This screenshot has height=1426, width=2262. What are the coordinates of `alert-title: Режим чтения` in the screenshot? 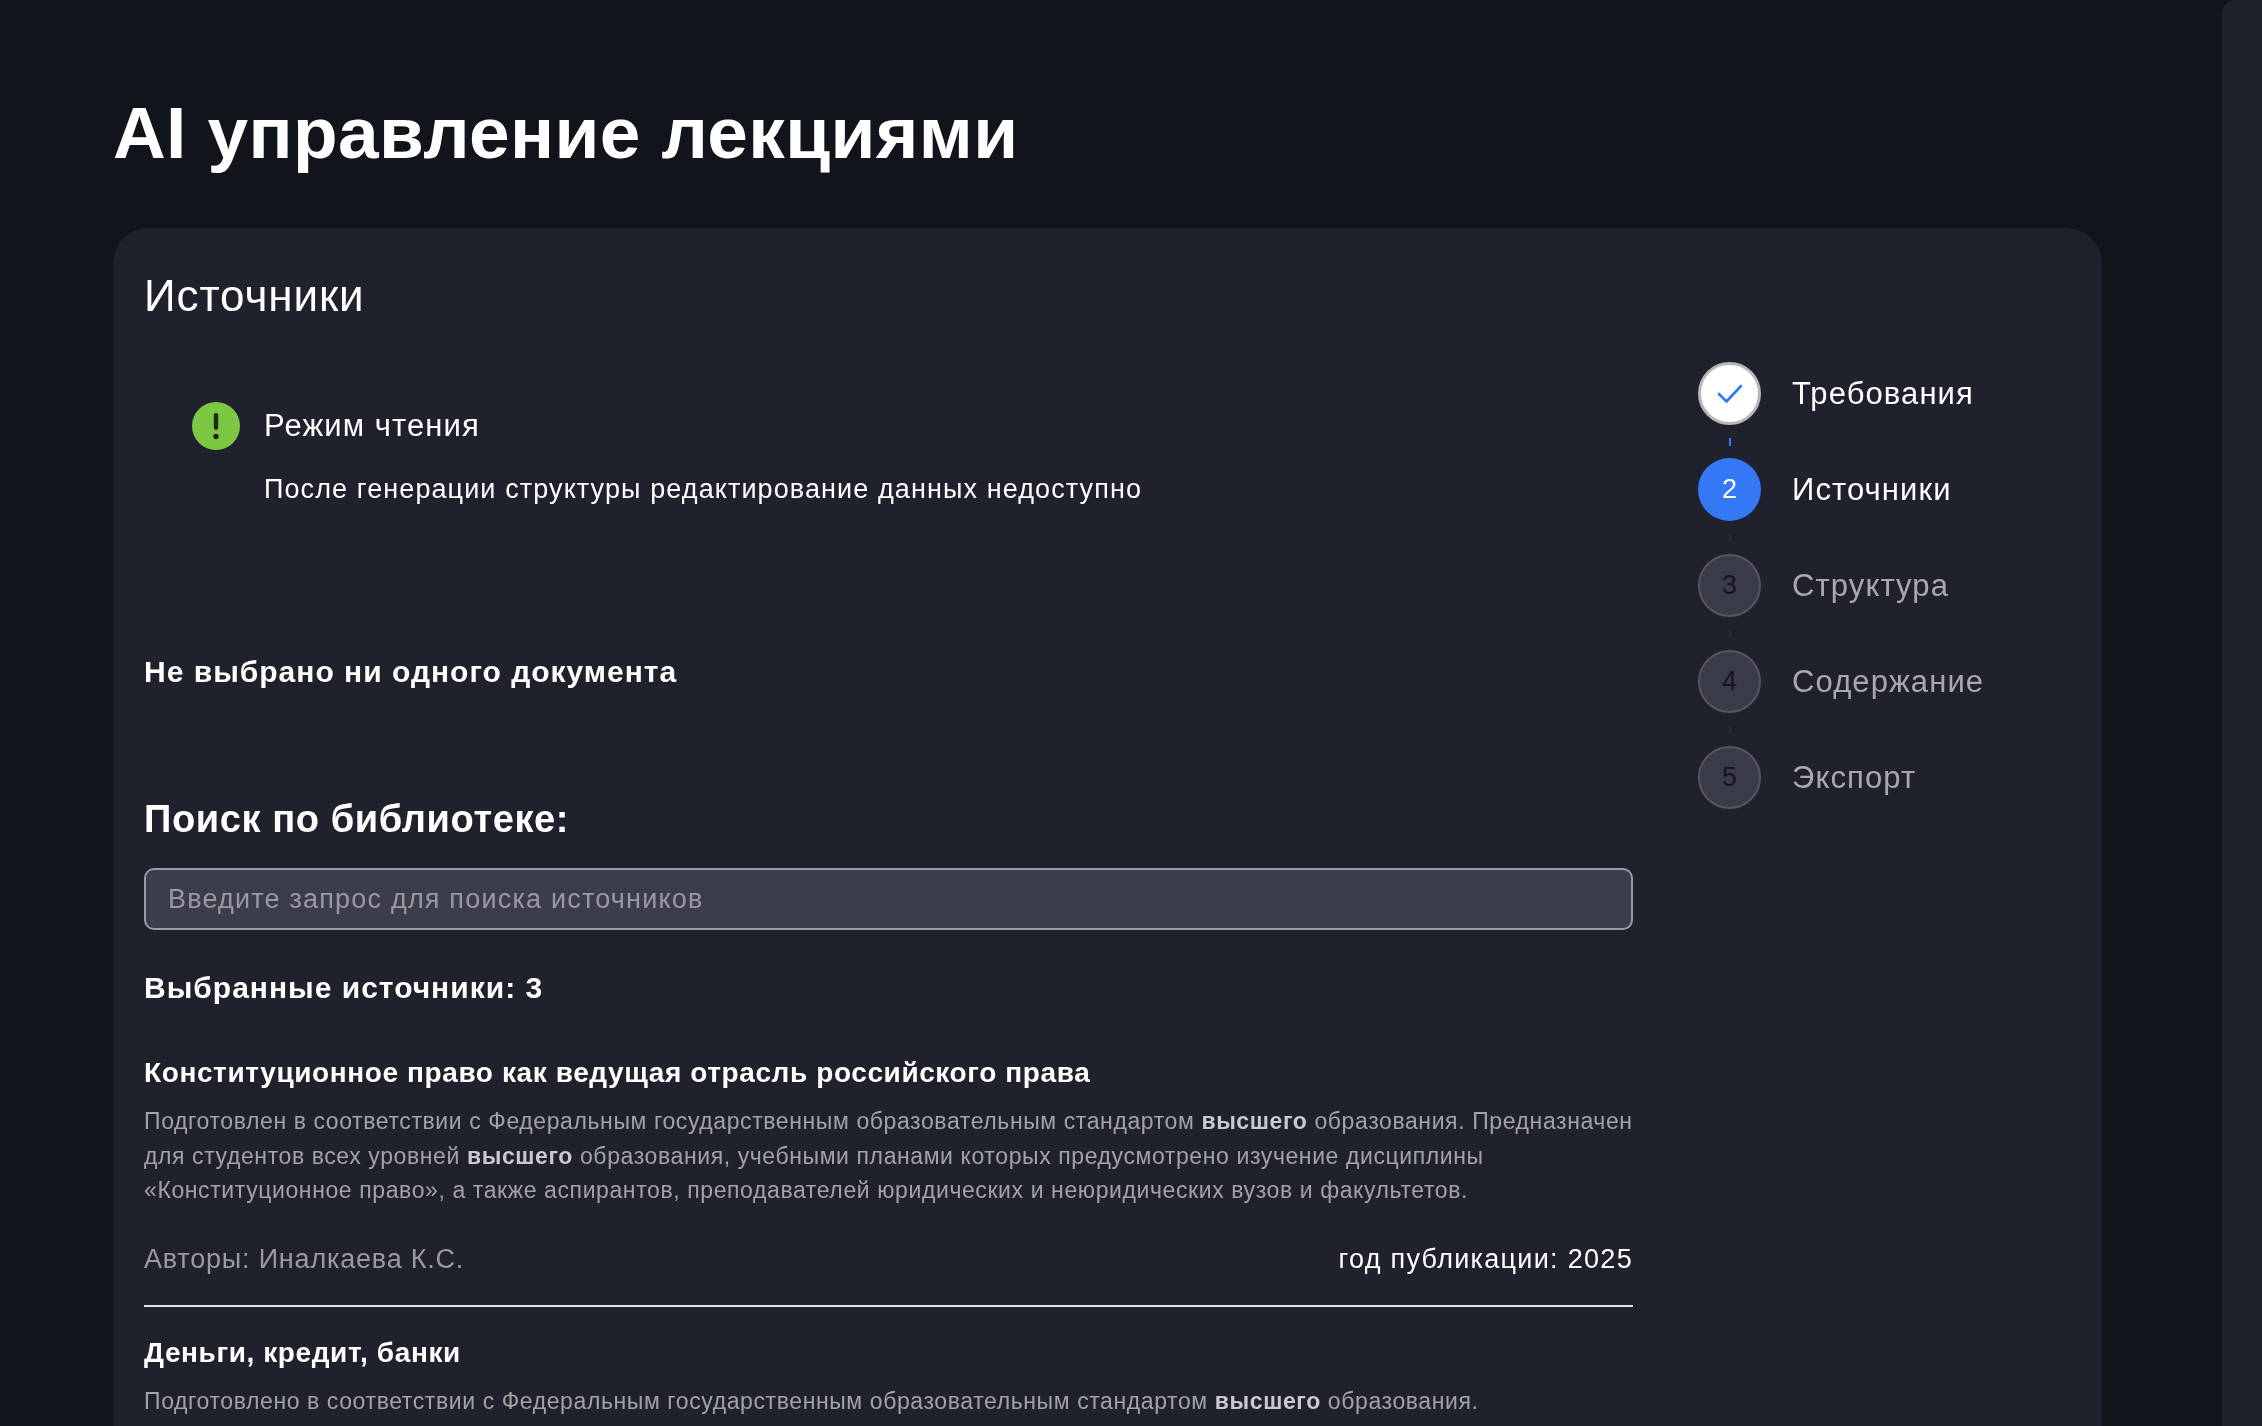 It's located at (372, 426).